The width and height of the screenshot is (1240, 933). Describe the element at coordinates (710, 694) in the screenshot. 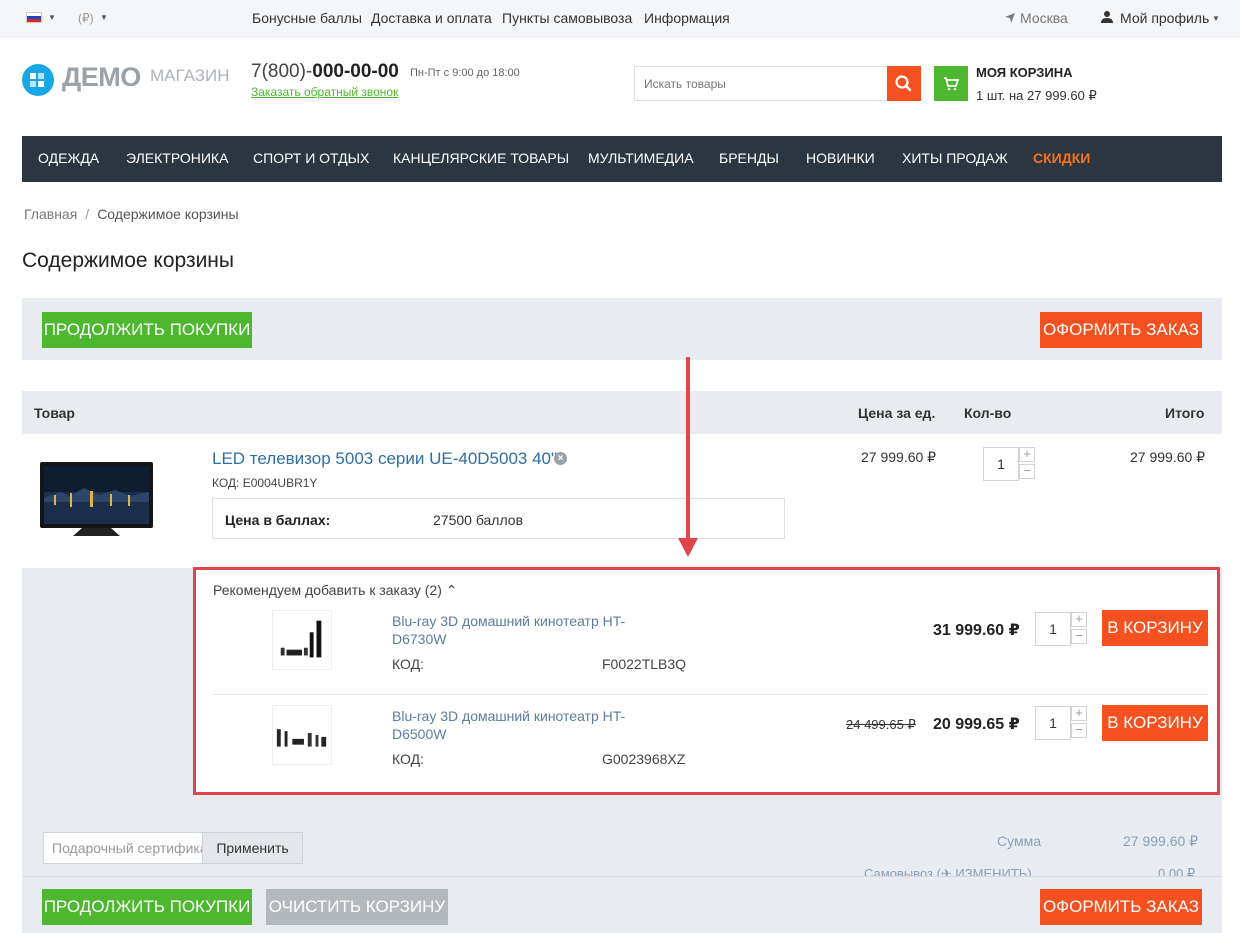

I see `divider` at that location.